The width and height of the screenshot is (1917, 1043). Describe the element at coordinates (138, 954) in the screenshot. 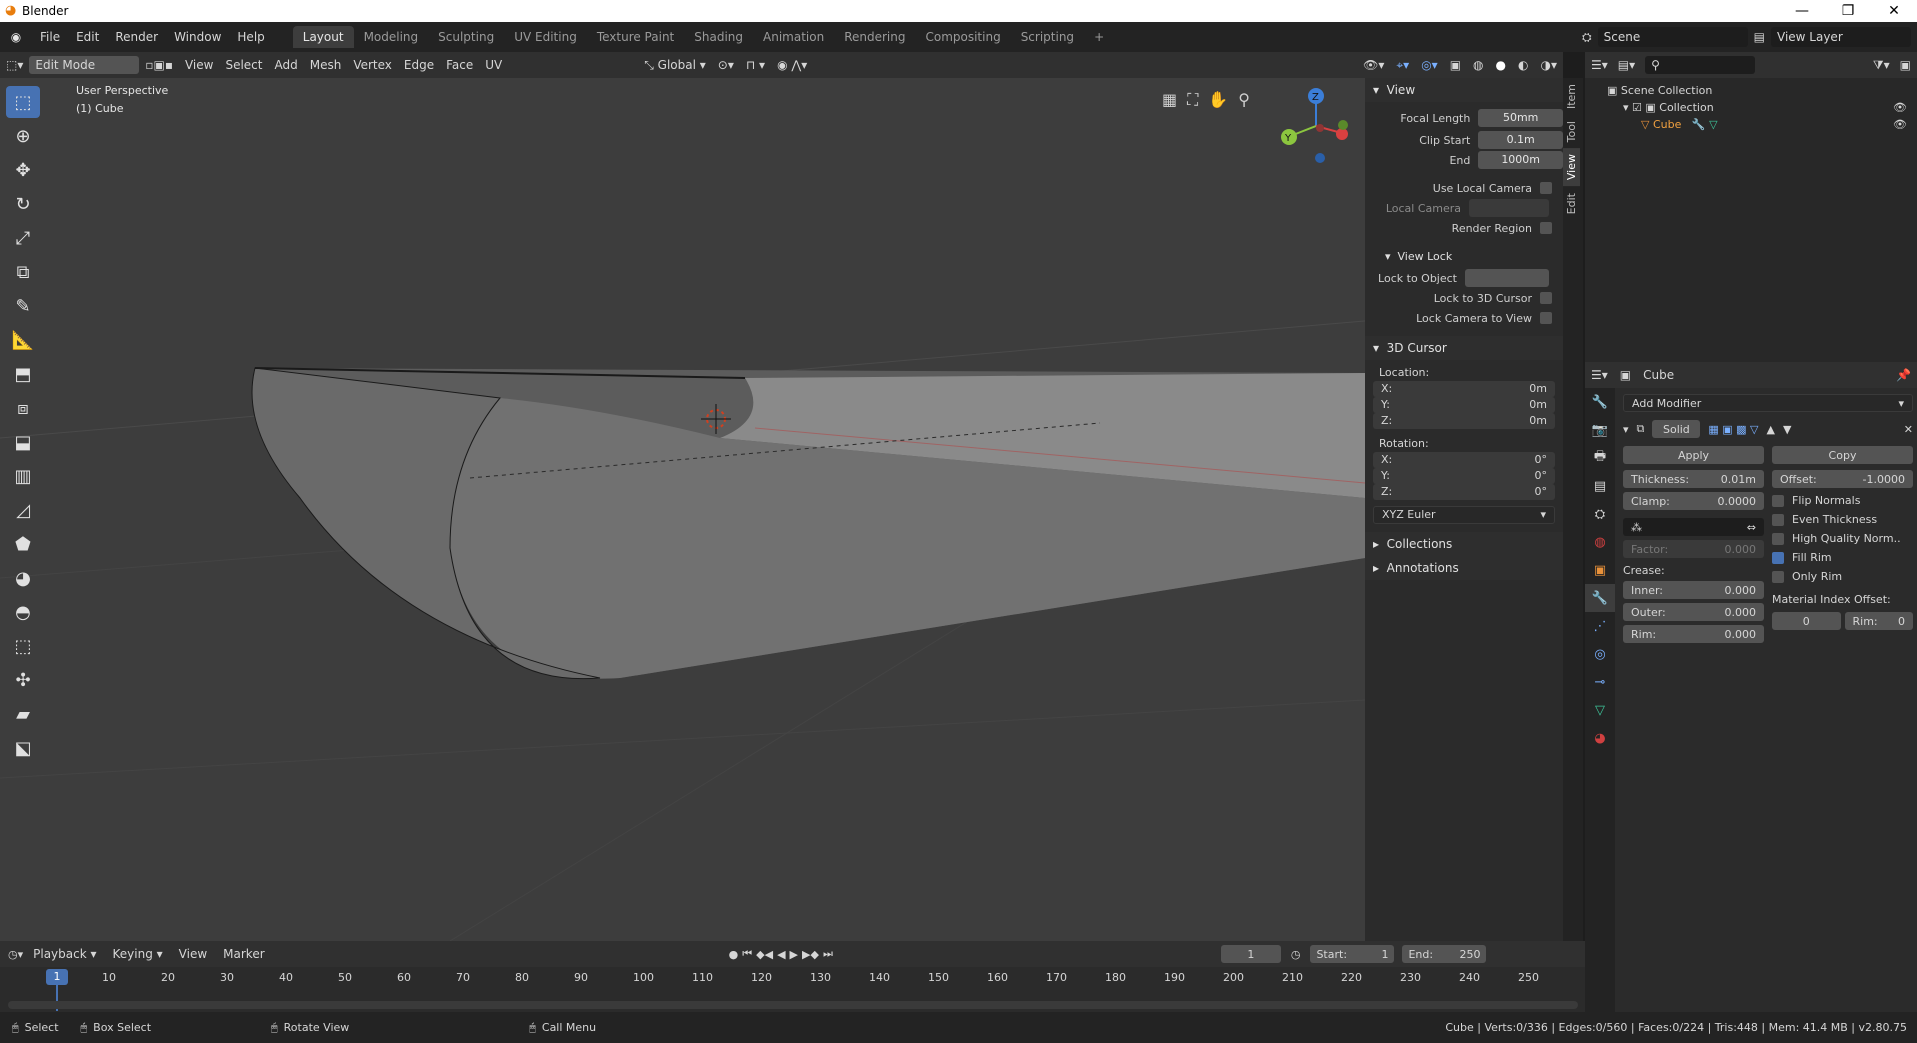

I see `keying-menu: Keying ▾` at that location.